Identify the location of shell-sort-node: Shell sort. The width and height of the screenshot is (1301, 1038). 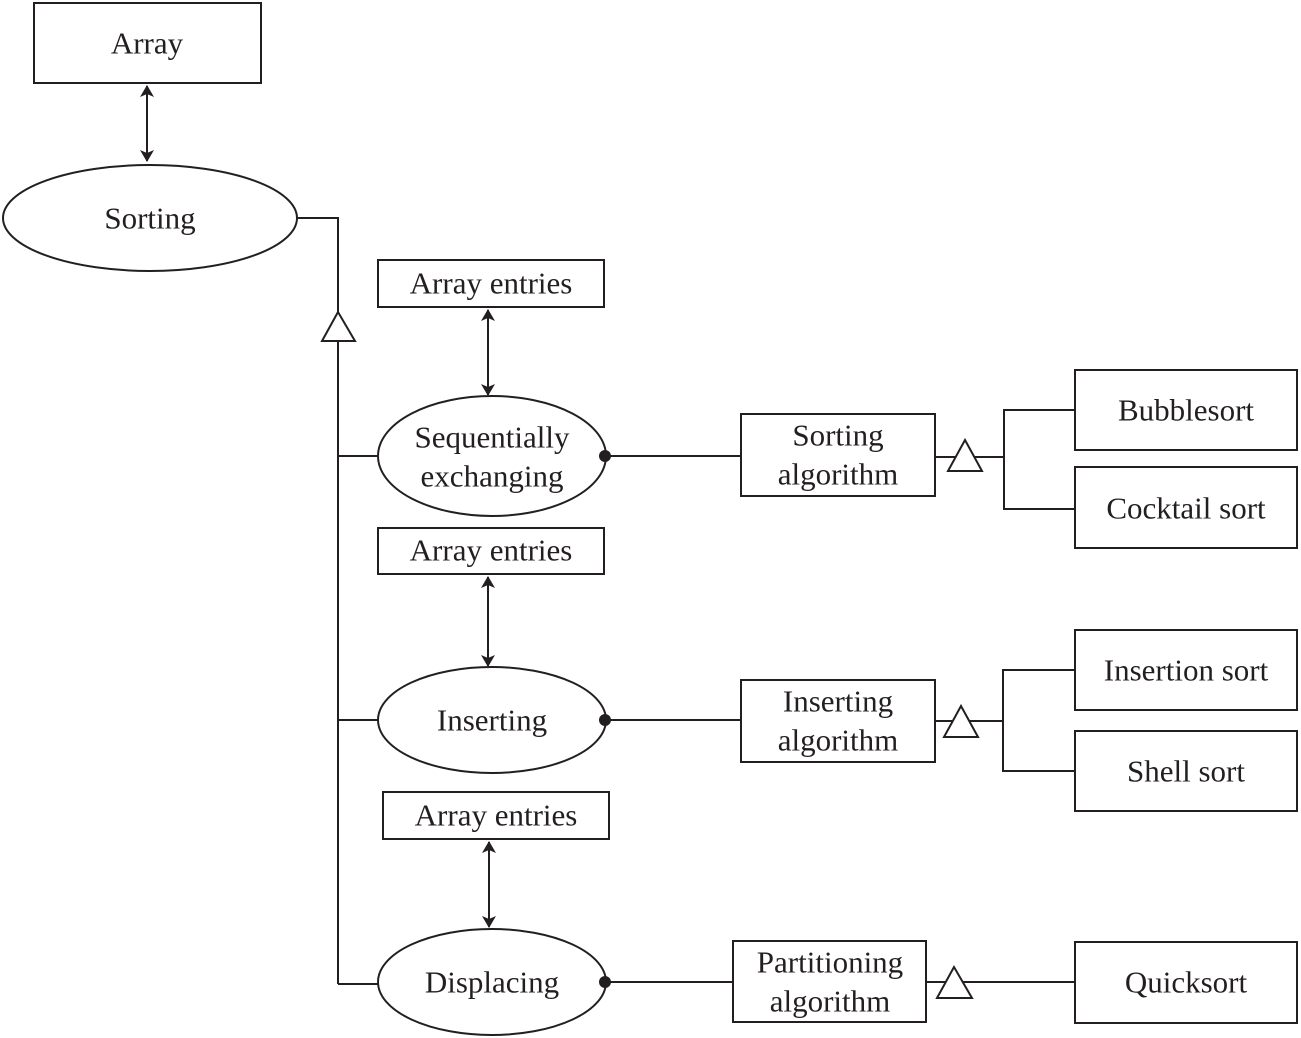
(1186, 771).